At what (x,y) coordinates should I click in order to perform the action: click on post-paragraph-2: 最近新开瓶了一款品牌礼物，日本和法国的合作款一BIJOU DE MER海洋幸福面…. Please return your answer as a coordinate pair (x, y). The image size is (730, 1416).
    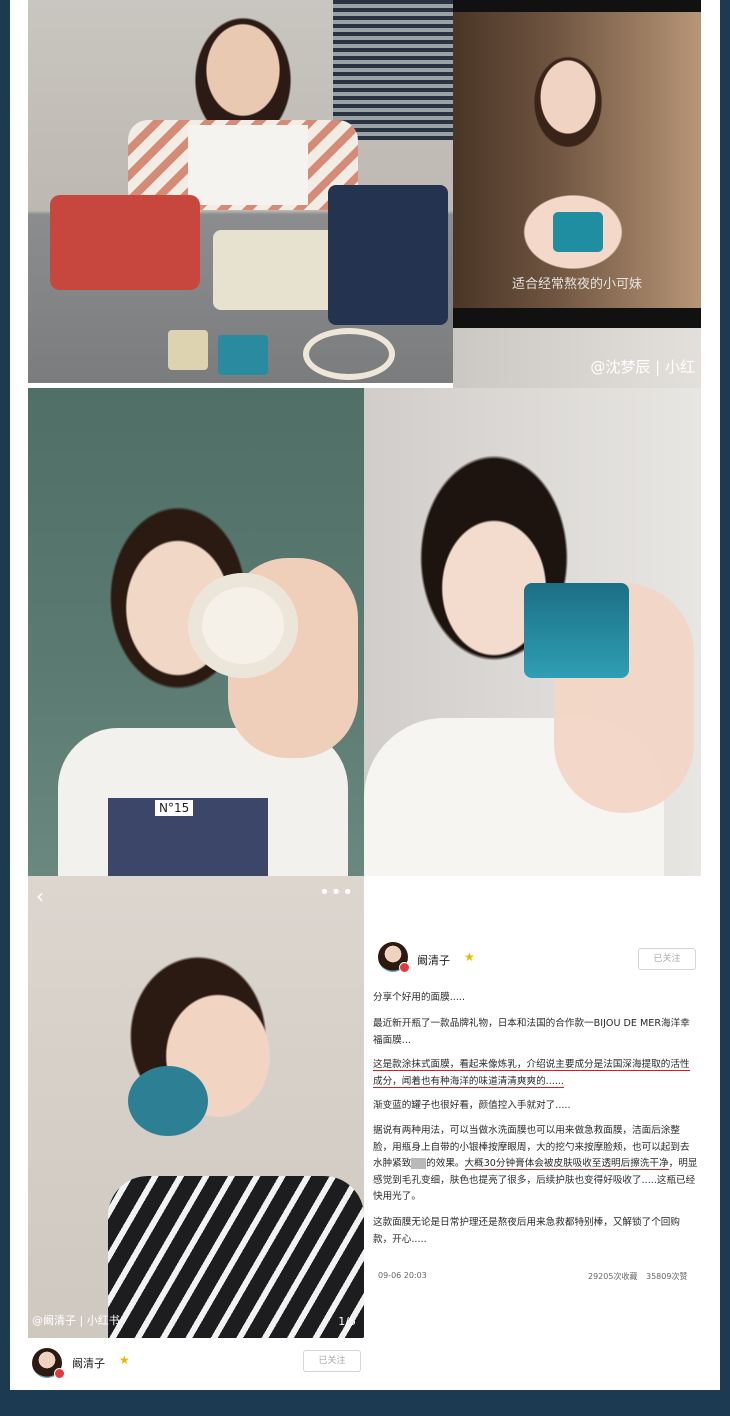
    Looking at the image, I should click on (531, 1032).